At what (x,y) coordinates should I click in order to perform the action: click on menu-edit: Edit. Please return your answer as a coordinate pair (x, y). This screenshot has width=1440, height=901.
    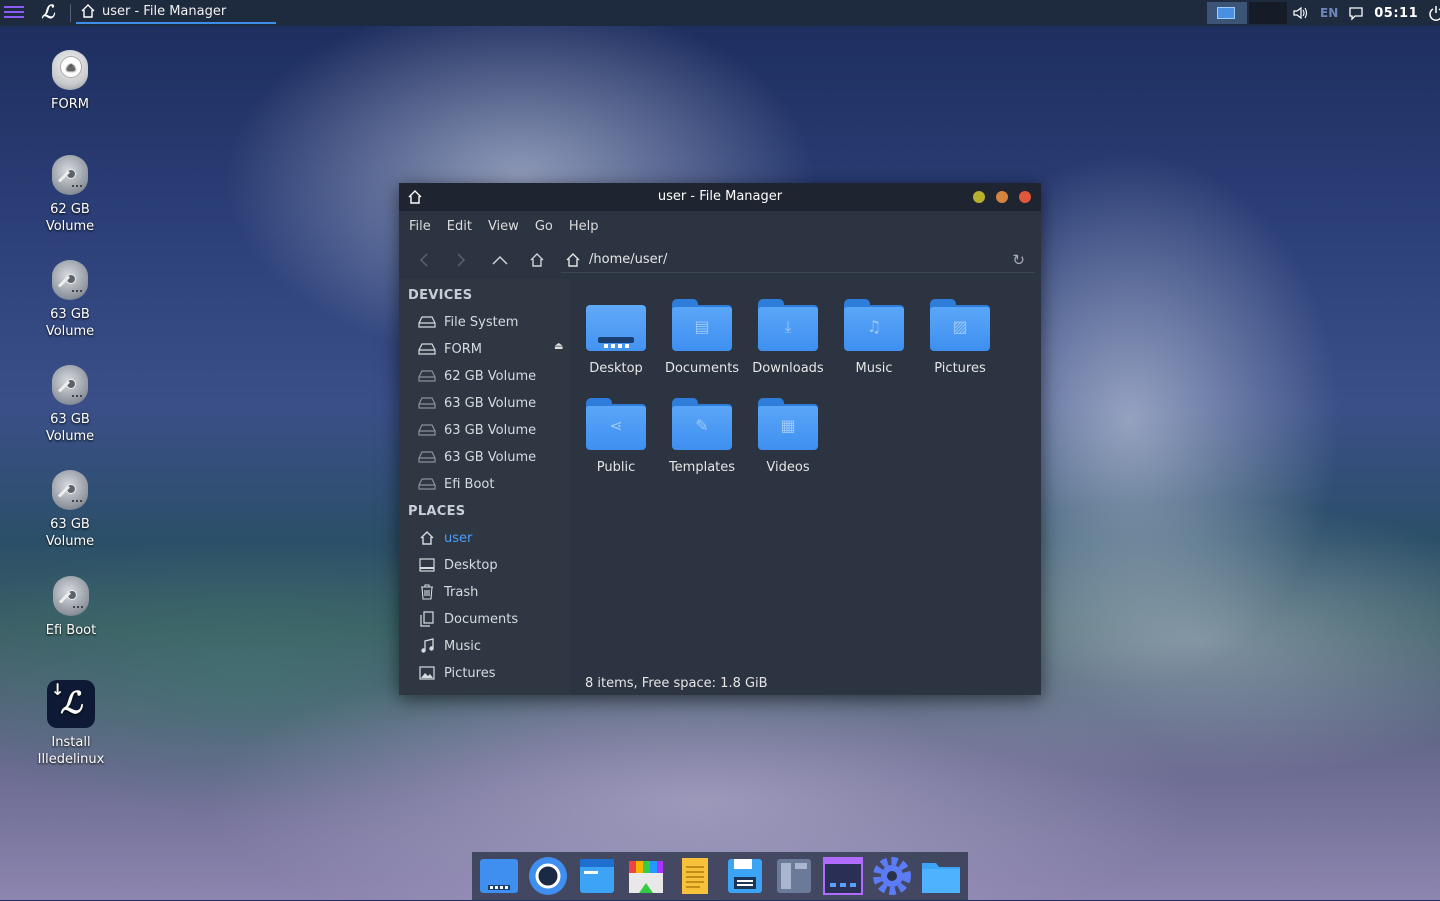
    Looking at the image, I should click on (459, 226).